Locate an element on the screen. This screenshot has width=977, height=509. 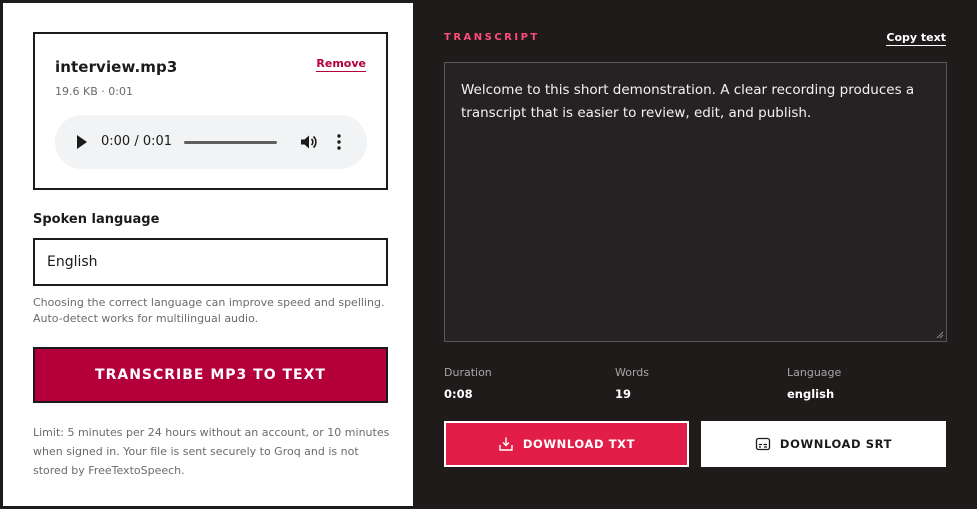
volume-icon is located at coordinates (308, 142).